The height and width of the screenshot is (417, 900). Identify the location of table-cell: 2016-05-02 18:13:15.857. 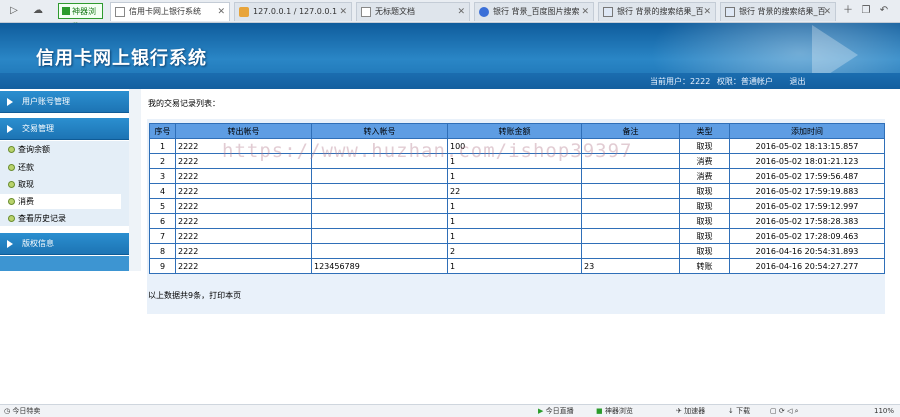
(807, 146).